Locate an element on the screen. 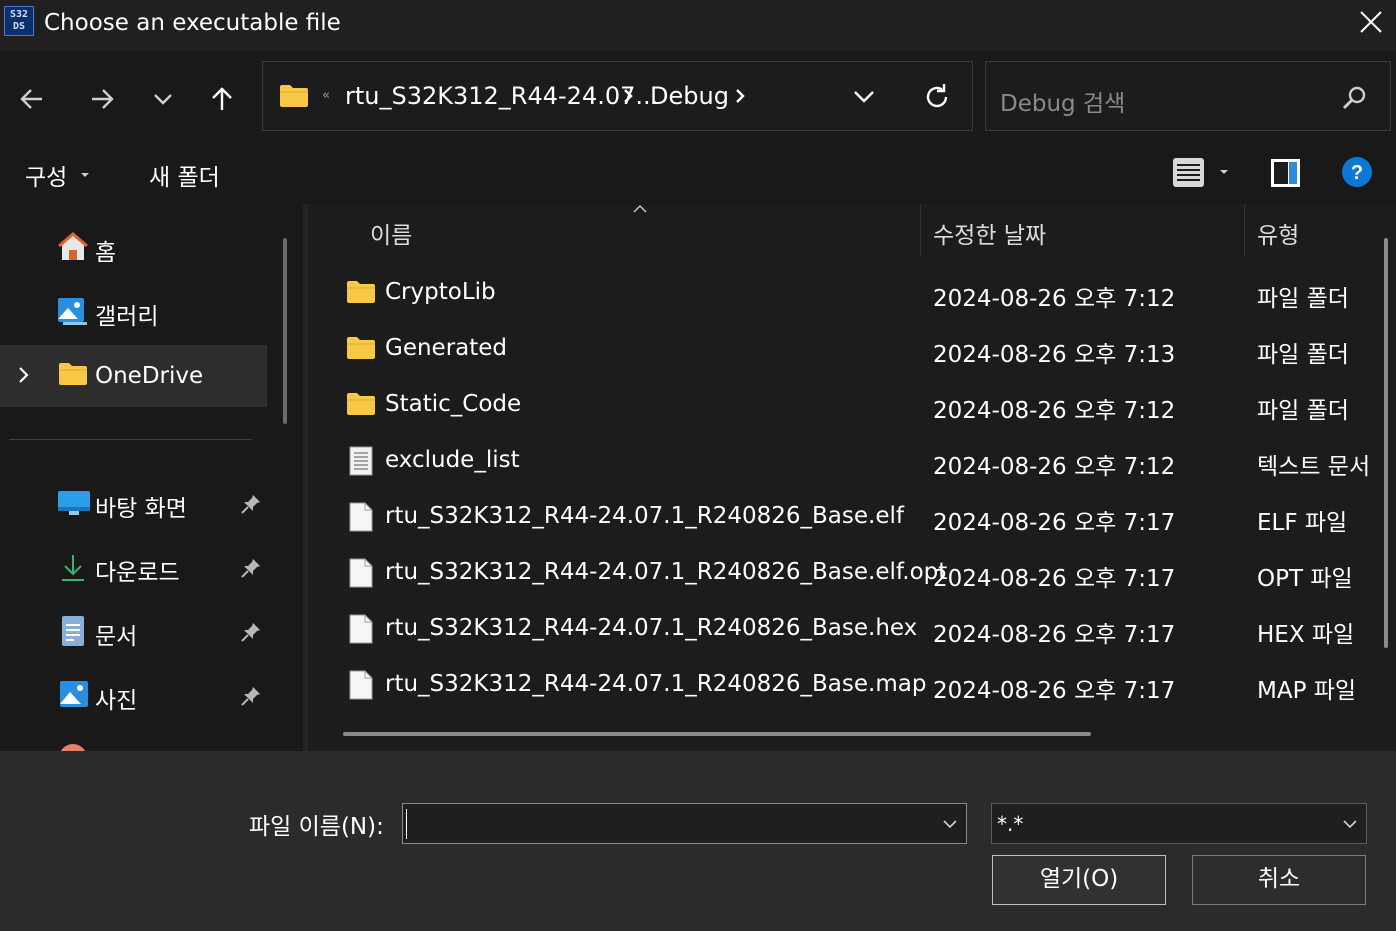  text-file-icon is located at coordinates (361, 461).